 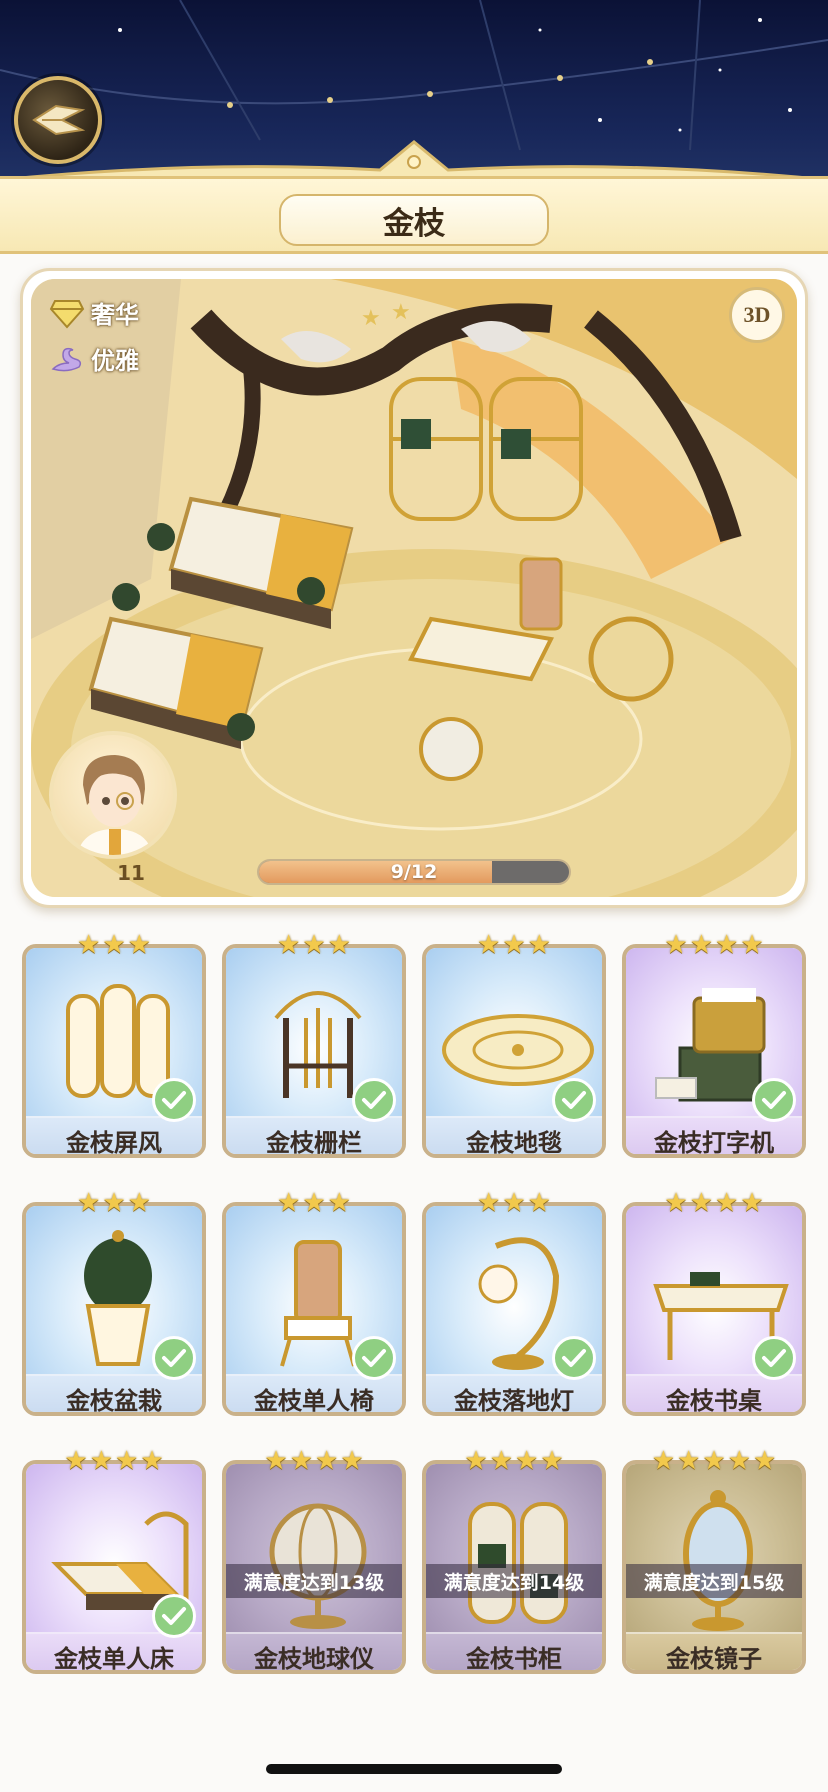 What do you see at coordinates (714, 1393) in the screenshot?
I see `item-name: 金枝书桌` at bounding box center [714, 1393].